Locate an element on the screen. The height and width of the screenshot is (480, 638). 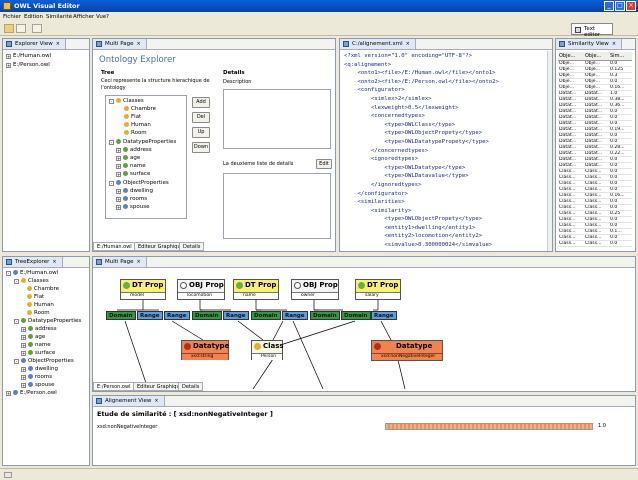
second-list-label: La deuxieme liste de details is located at coordinates (258, 164).